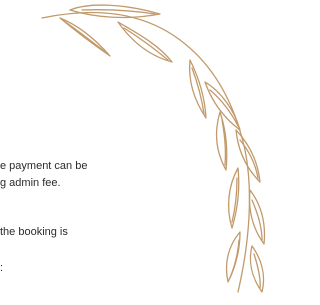 The width and height of the screenshot is (320, 305). I want to click on text-line: g admin fee., so click(30, 183).